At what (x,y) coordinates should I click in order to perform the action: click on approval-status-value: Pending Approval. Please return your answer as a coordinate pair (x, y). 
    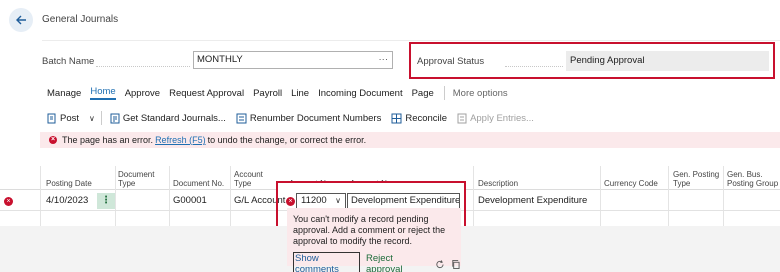
    Looking at the image, I should click on (667, 61).